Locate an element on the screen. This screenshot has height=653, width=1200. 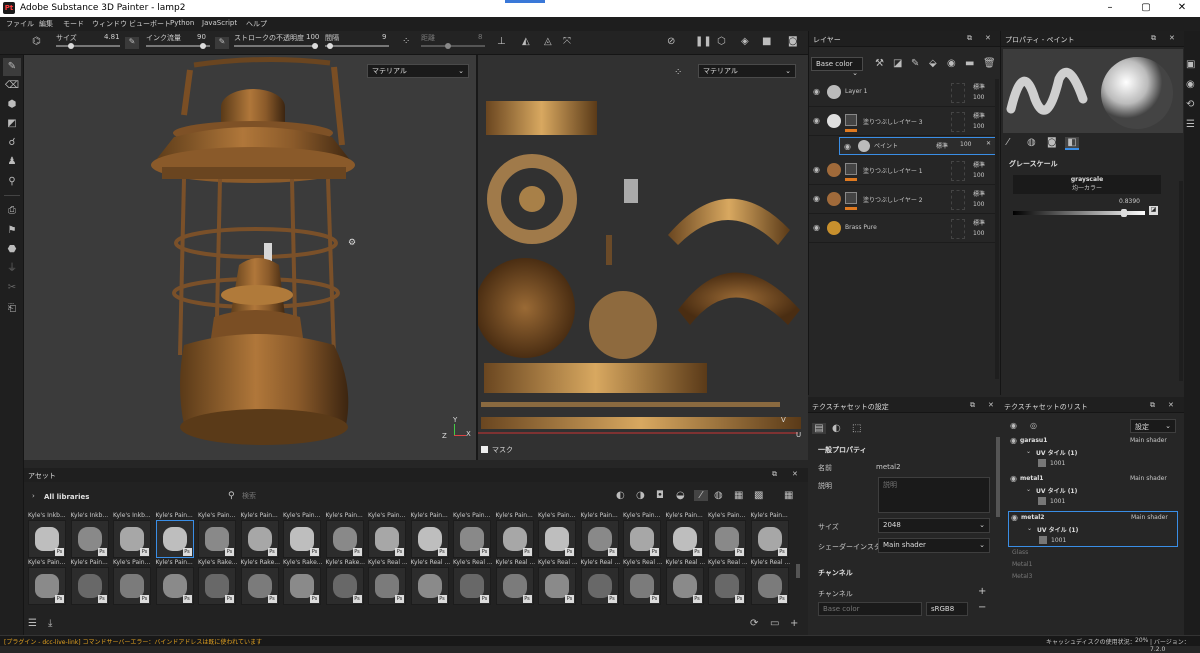
filter-list-icon: ☰ is located at coordinates (32, 623).